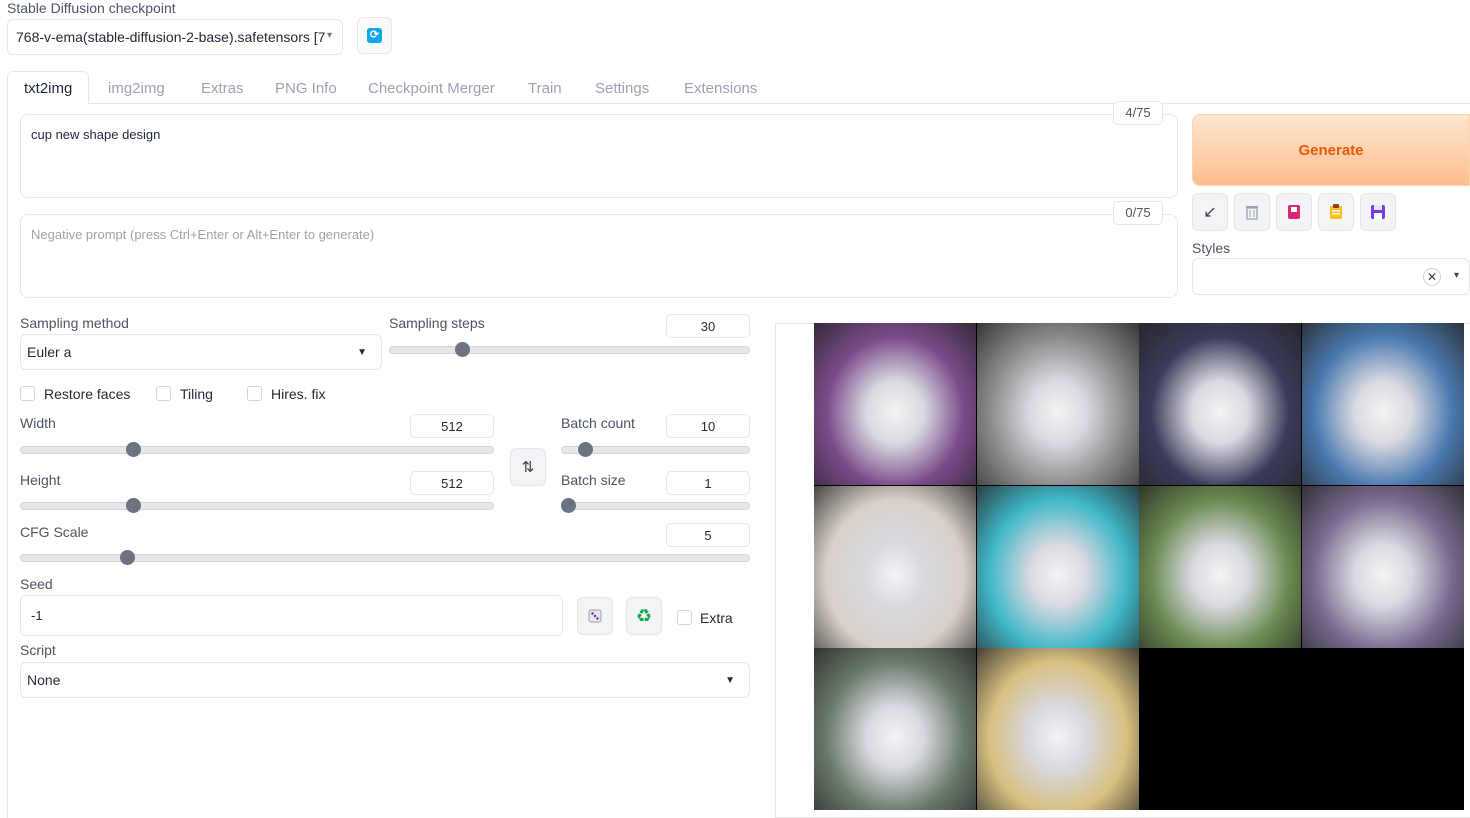 This screenshot has height=818, width=1470. I want to click on extra-networks-button, so click(1294, 212).